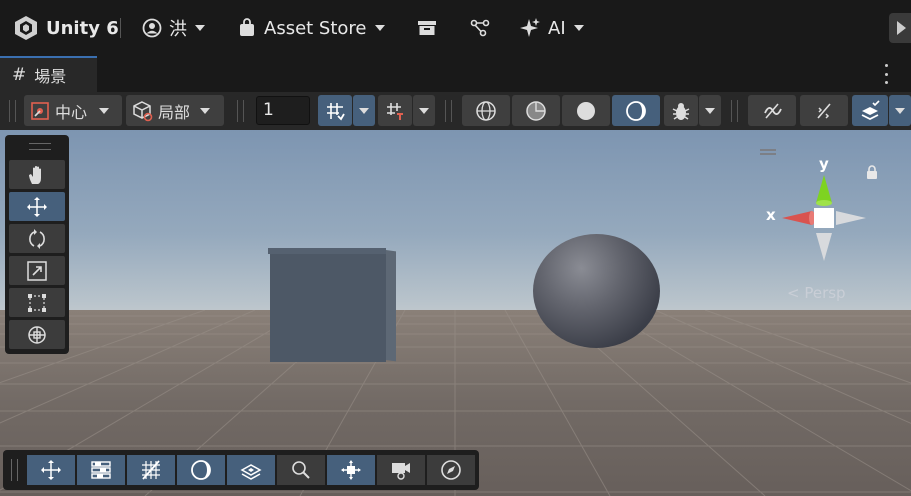 Image resolution: width=911 pixels, height=496 pixels. Describe the element at coordinates (328, 306) in the screenshot. I see `cube-object` at that location.